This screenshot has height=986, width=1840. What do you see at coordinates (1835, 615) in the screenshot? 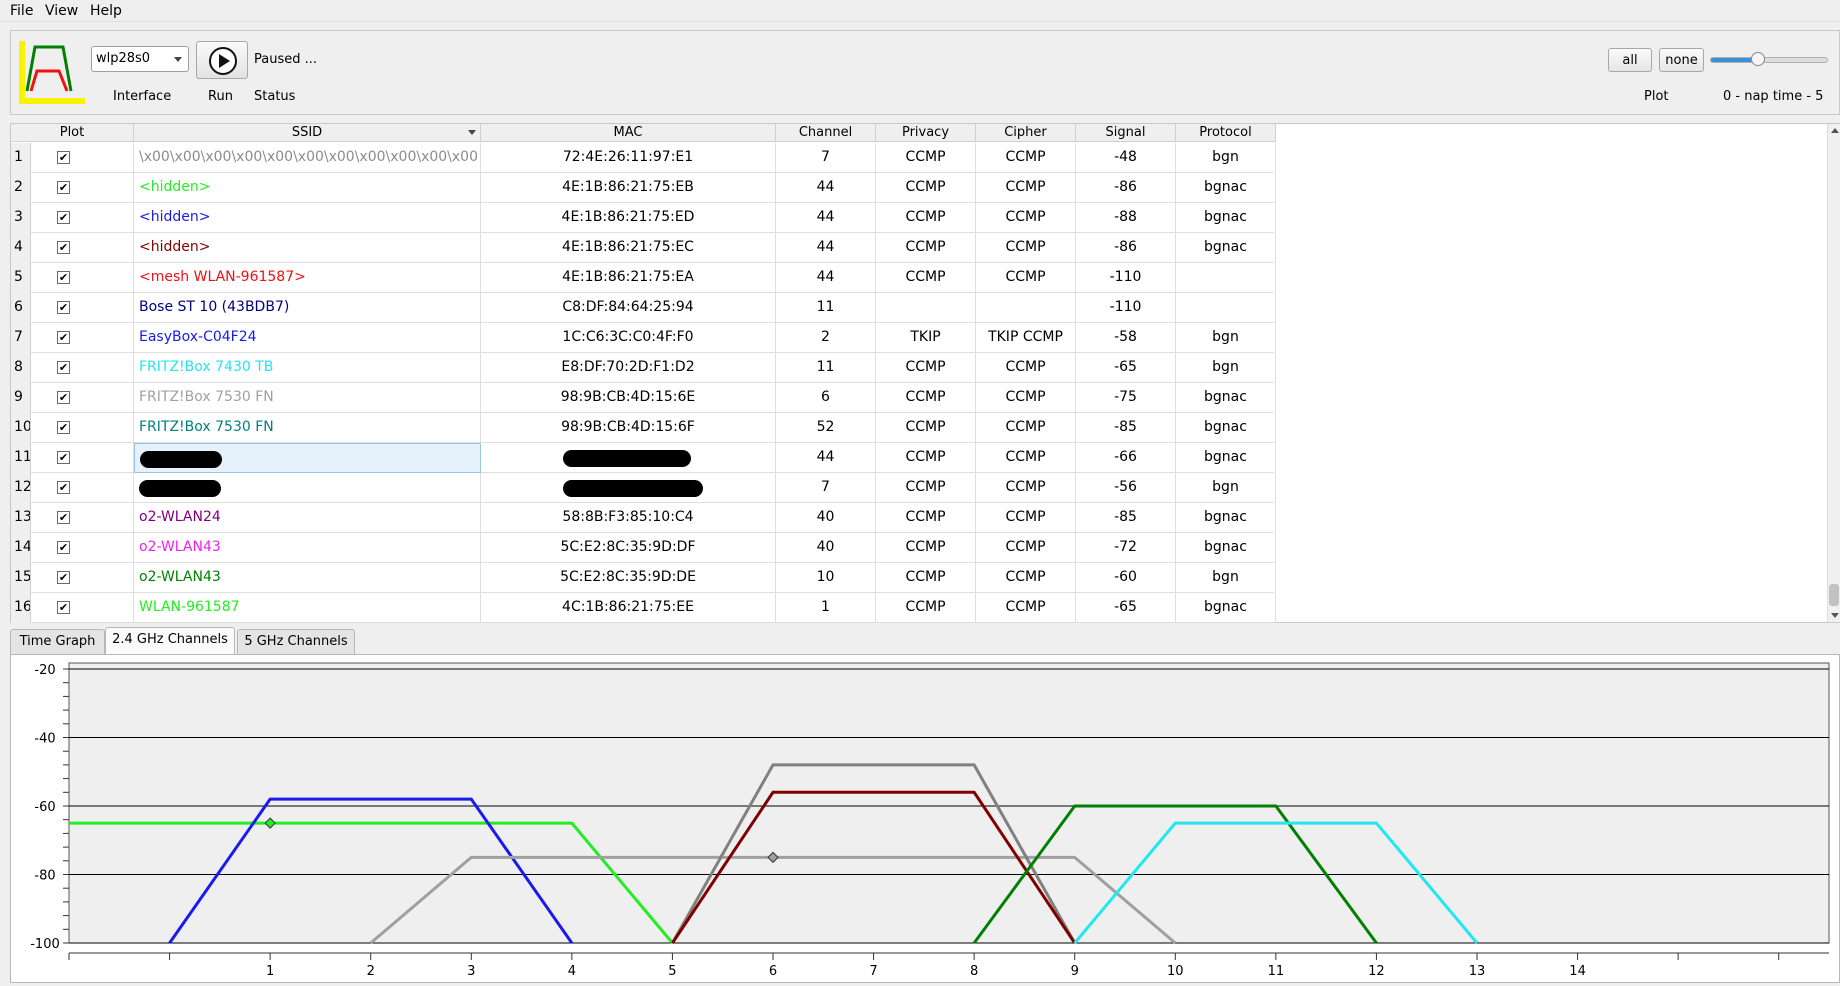
I see `scroll-down-icon` at bounding box center [1835, 615].